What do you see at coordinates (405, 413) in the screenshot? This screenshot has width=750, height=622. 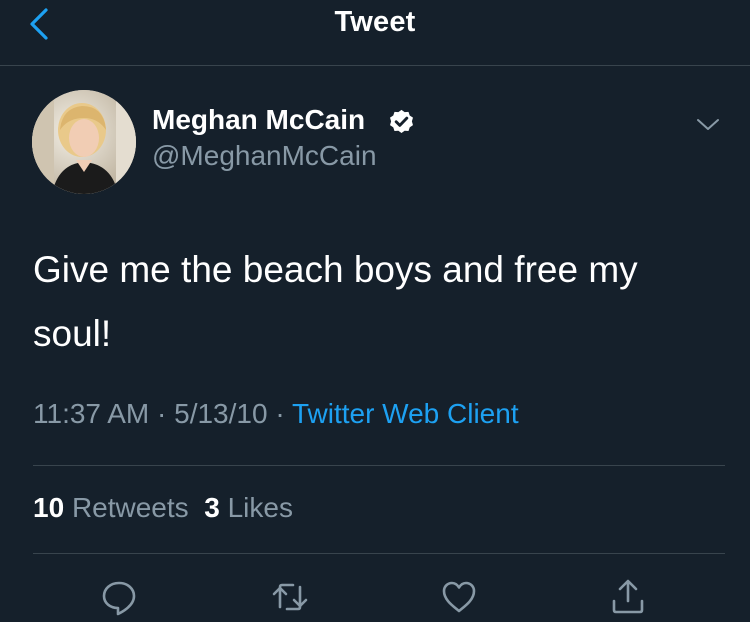 I see `tweet-source-link: Twitter Web Client` at bounding box center [405, 413].